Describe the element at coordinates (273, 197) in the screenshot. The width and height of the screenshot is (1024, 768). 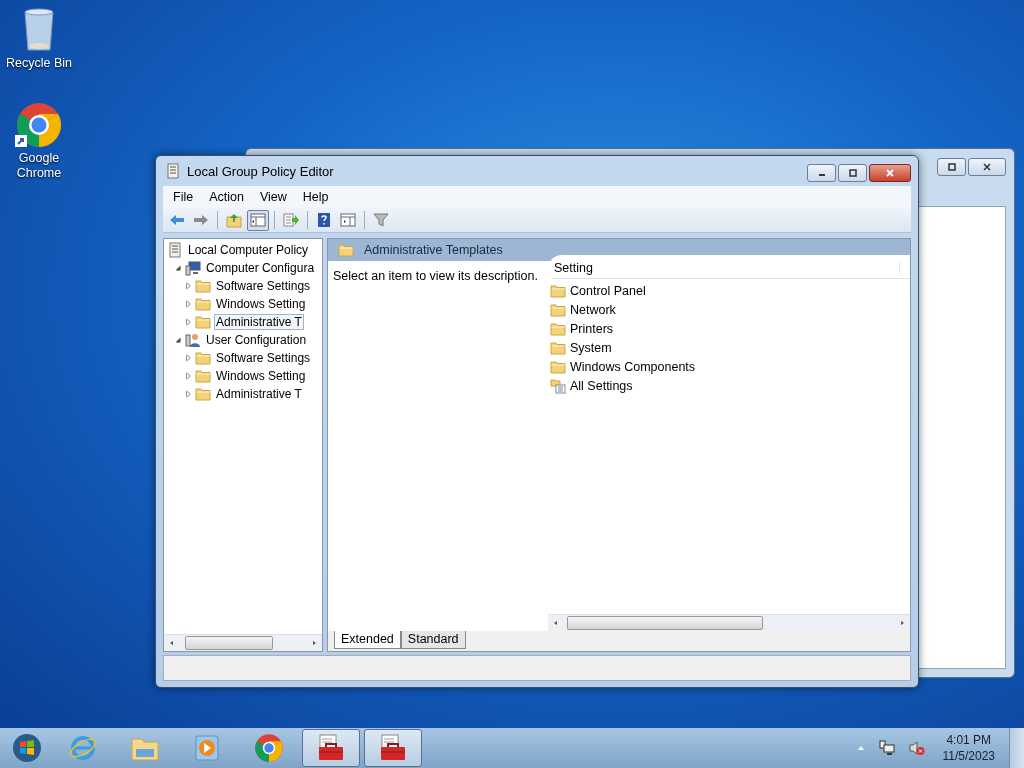
I see `menu-item: View` at that location.